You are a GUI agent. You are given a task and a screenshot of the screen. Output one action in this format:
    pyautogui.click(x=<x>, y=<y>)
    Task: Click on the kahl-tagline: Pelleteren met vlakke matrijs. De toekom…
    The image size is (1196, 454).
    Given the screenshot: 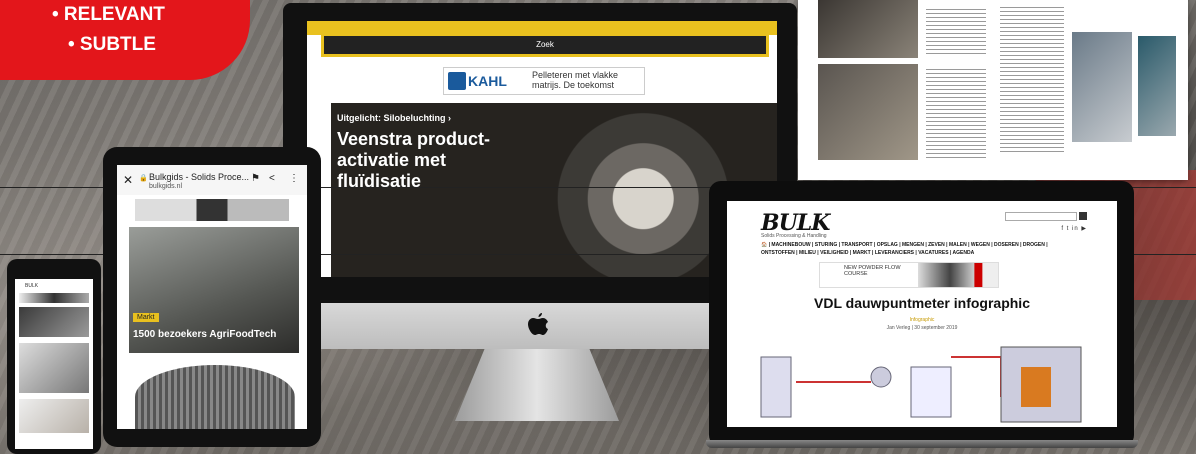 What is the action you would take?
    pyautogui.click(x=575, y=80)
    